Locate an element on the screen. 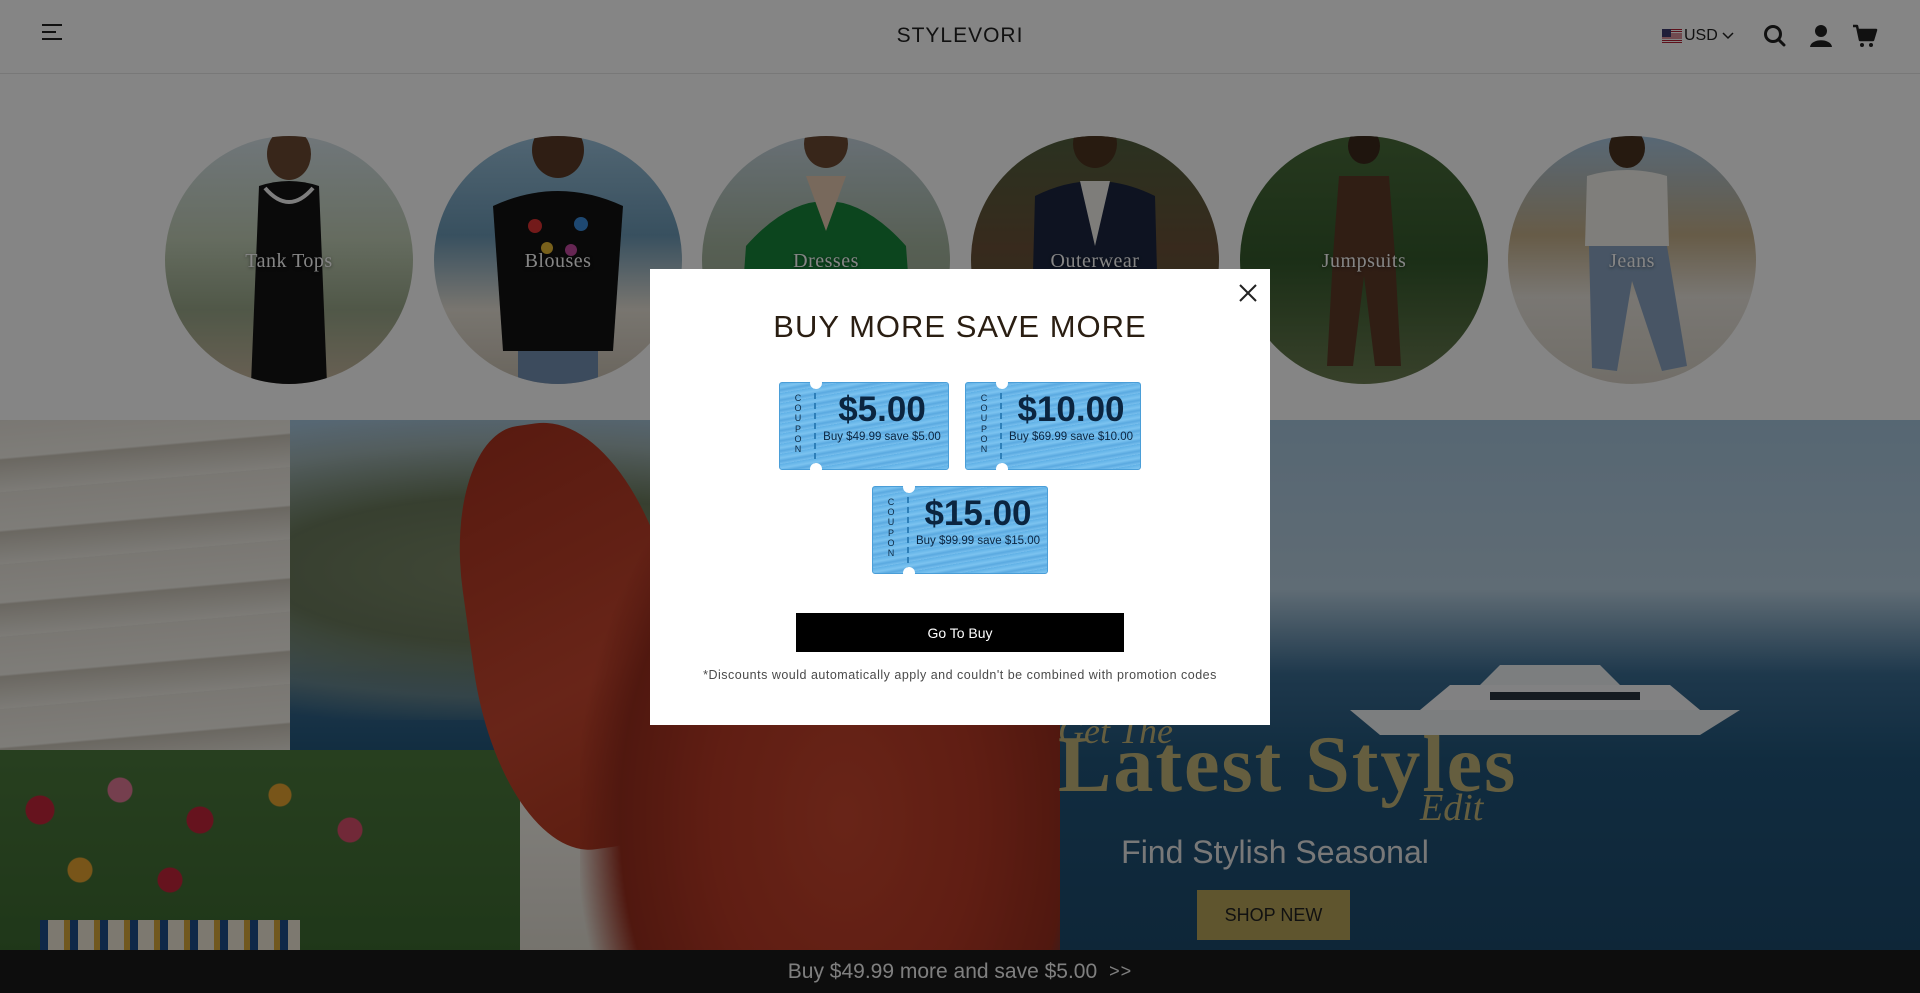  coupon-amount: $15.00 is located at coordinates (978, 513).